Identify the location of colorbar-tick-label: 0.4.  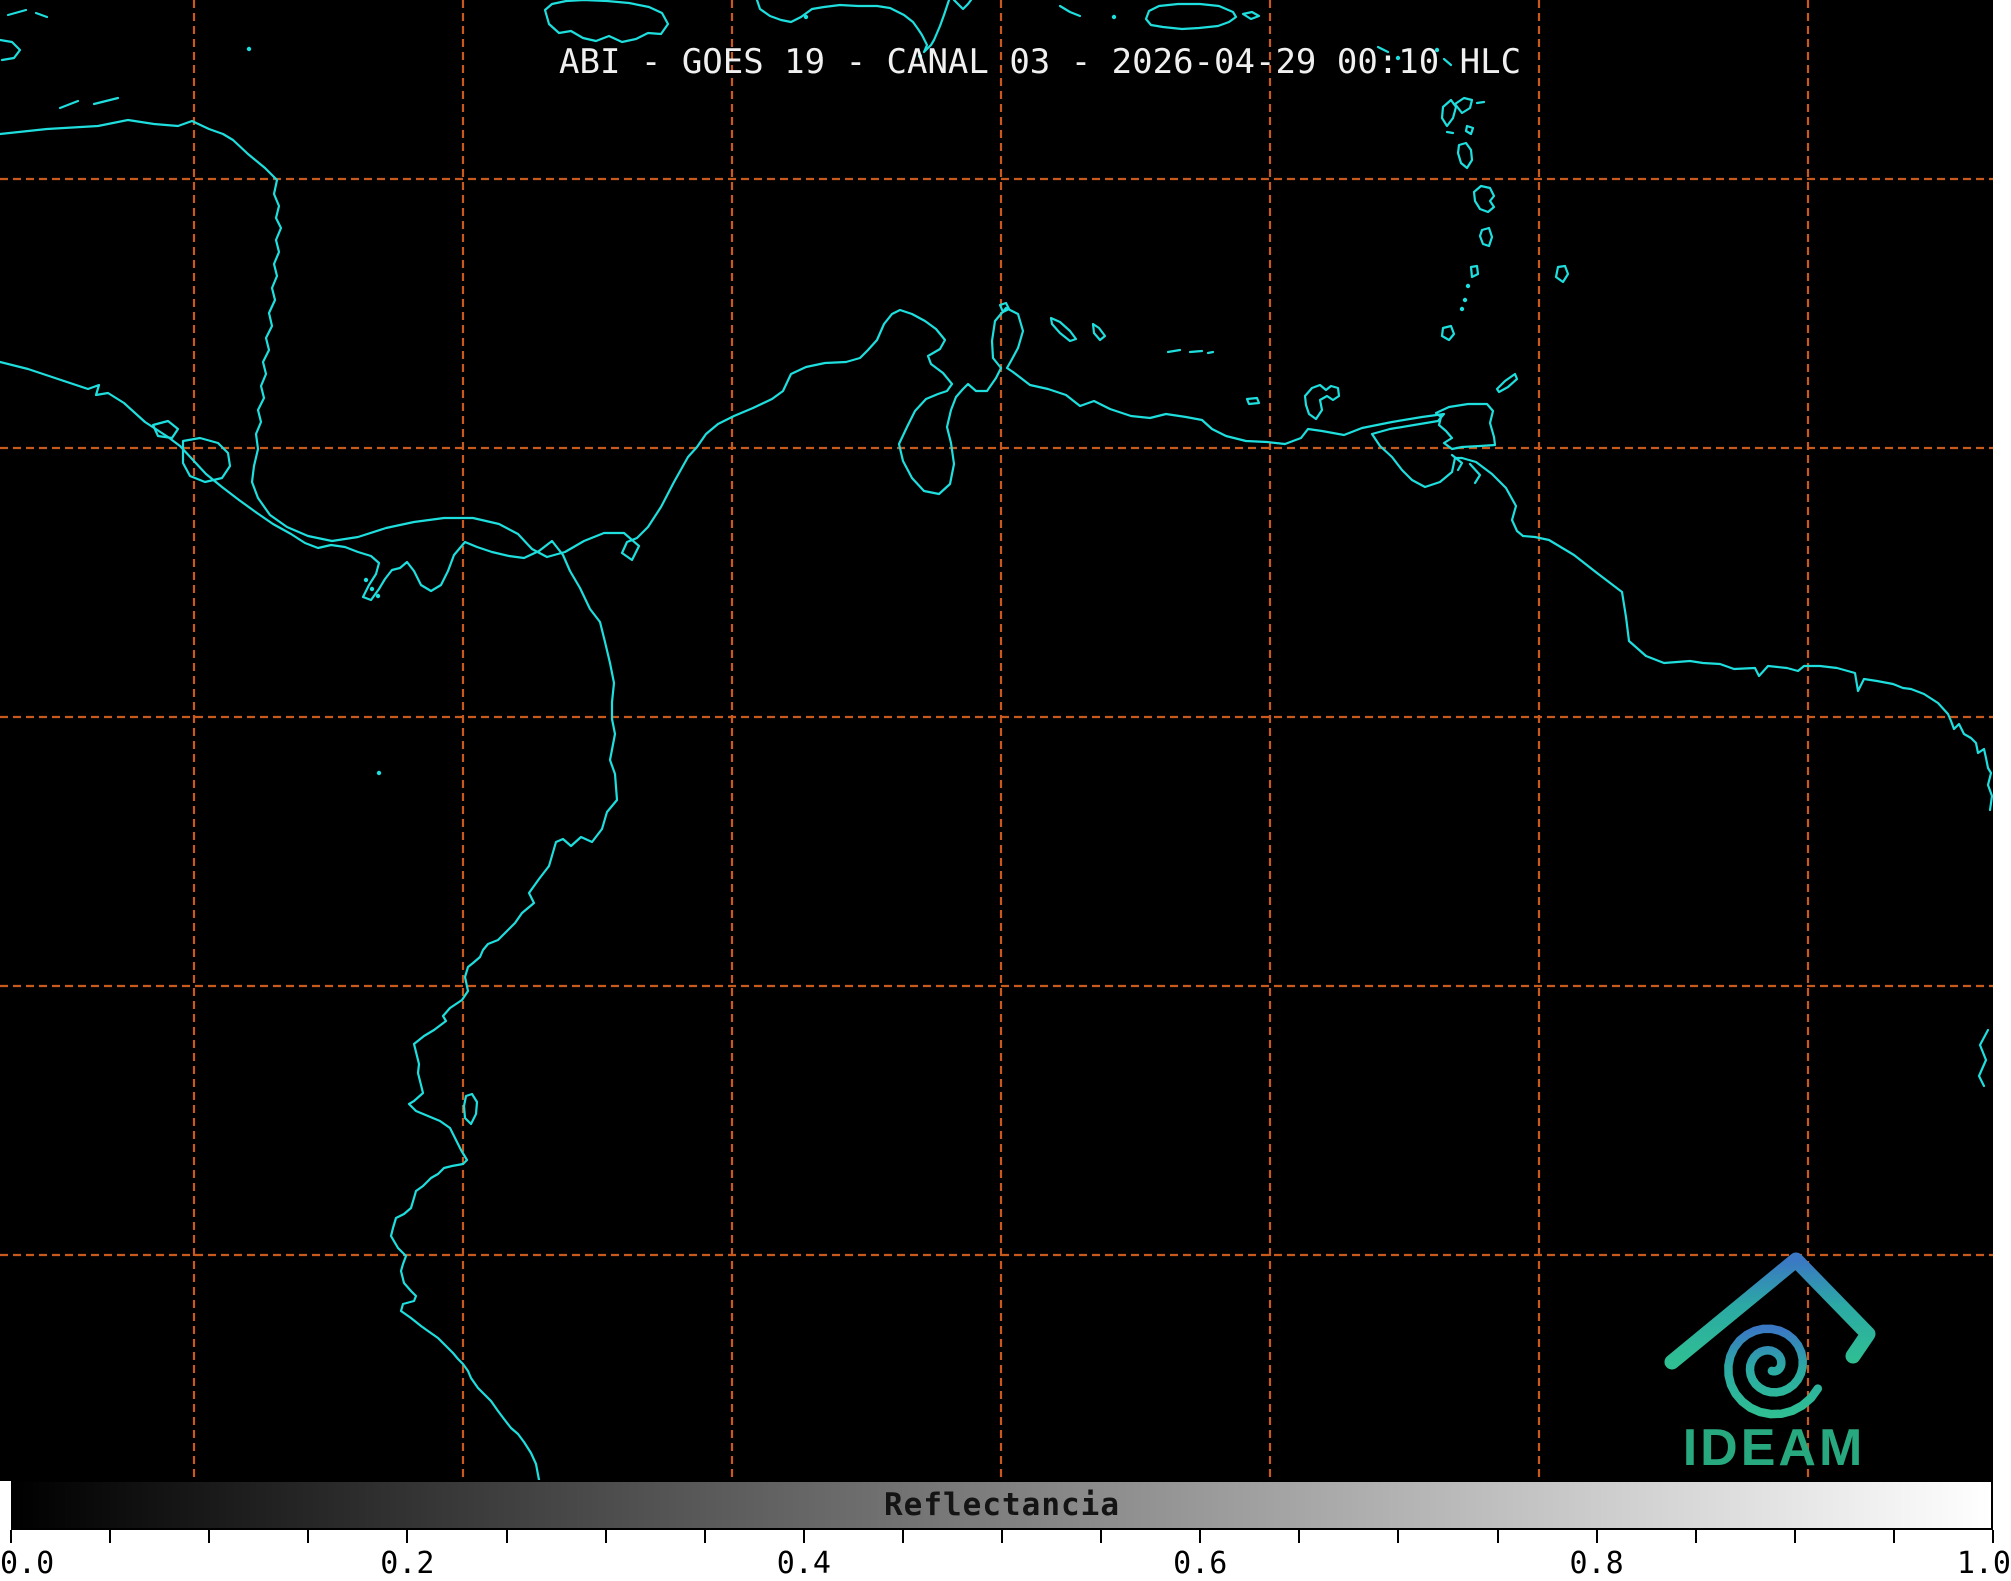
(803, 1563).